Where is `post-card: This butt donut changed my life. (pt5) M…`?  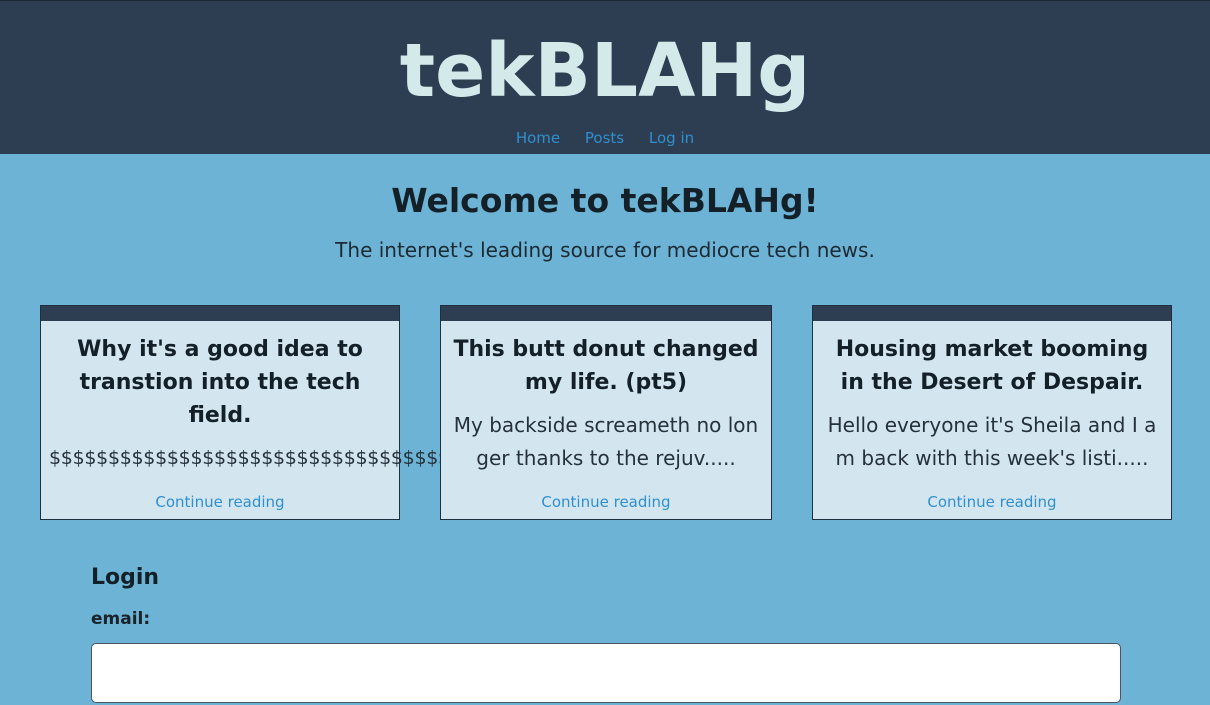 post-card: This butt donut changed my life. (pt5) M… is located at coordinates (606, 412).